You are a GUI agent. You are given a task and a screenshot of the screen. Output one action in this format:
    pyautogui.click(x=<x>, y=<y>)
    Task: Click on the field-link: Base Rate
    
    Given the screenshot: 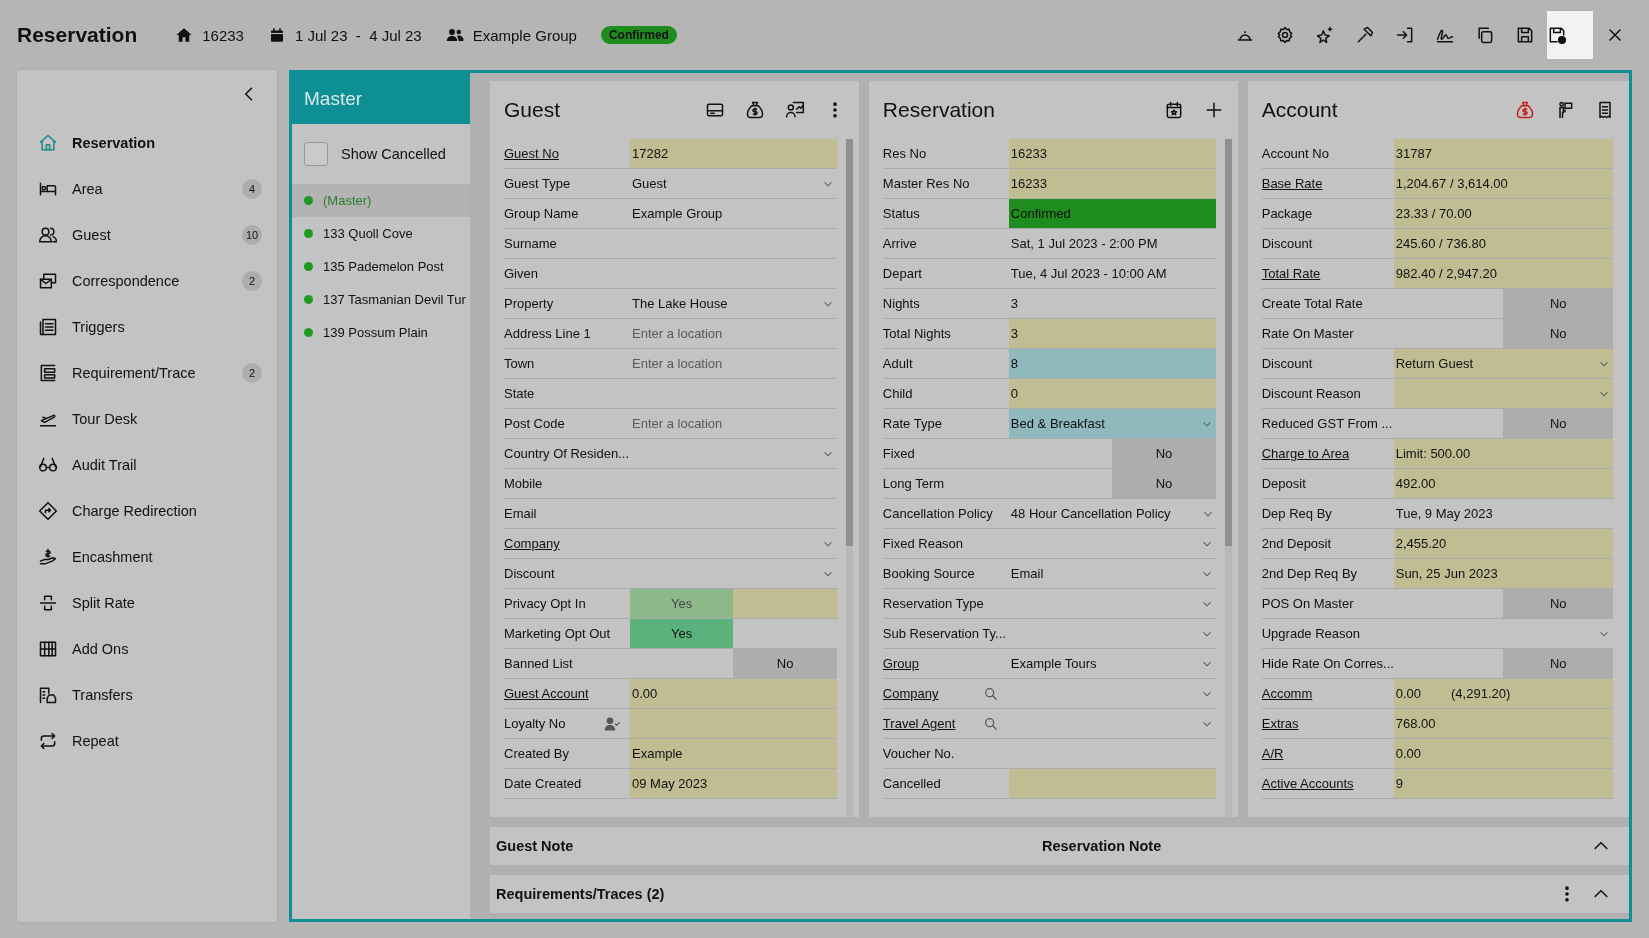 What is the action you would take?
    pyautogui.click(x=1327, y=183)
    